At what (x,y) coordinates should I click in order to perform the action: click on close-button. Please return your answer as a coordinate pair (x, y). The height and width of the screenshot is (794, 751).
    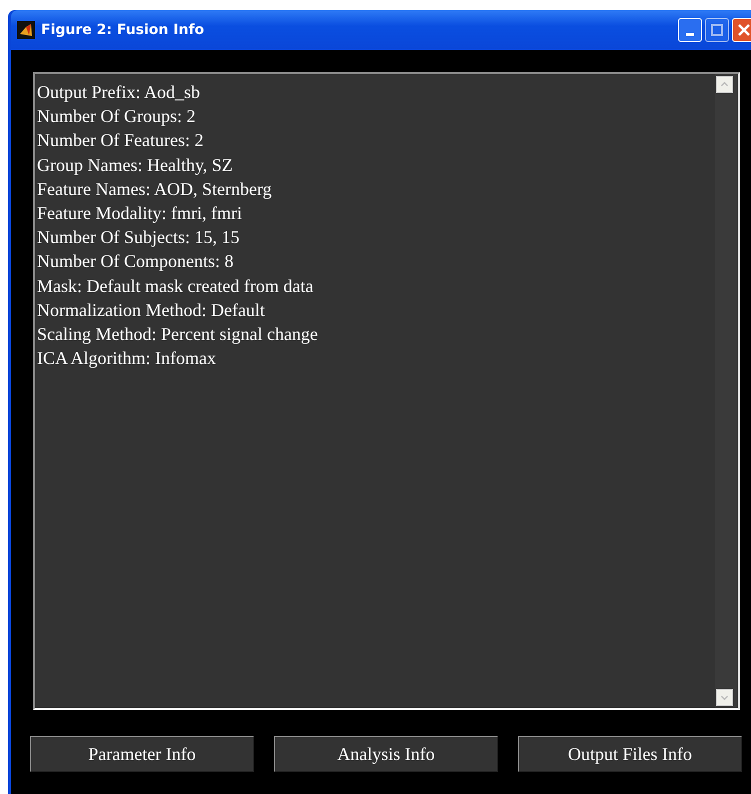
    Looking at the image, I should click on (741, 30).